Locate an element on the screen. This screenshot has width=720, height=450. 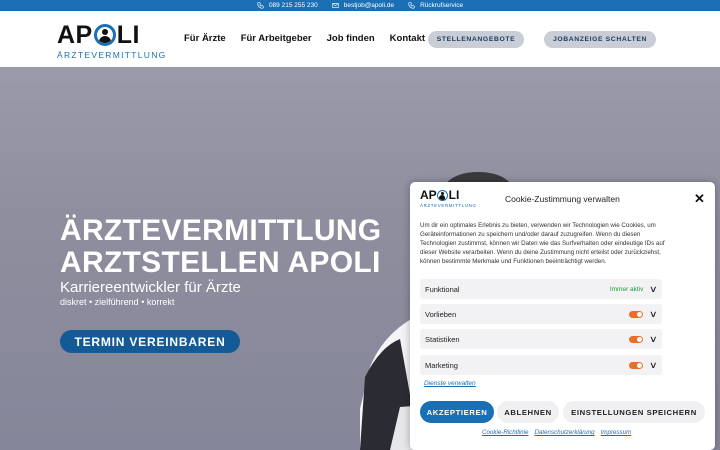
hero-heading-line2: ARZTSTELLEN APOLI is located at coordinates (220, 262).